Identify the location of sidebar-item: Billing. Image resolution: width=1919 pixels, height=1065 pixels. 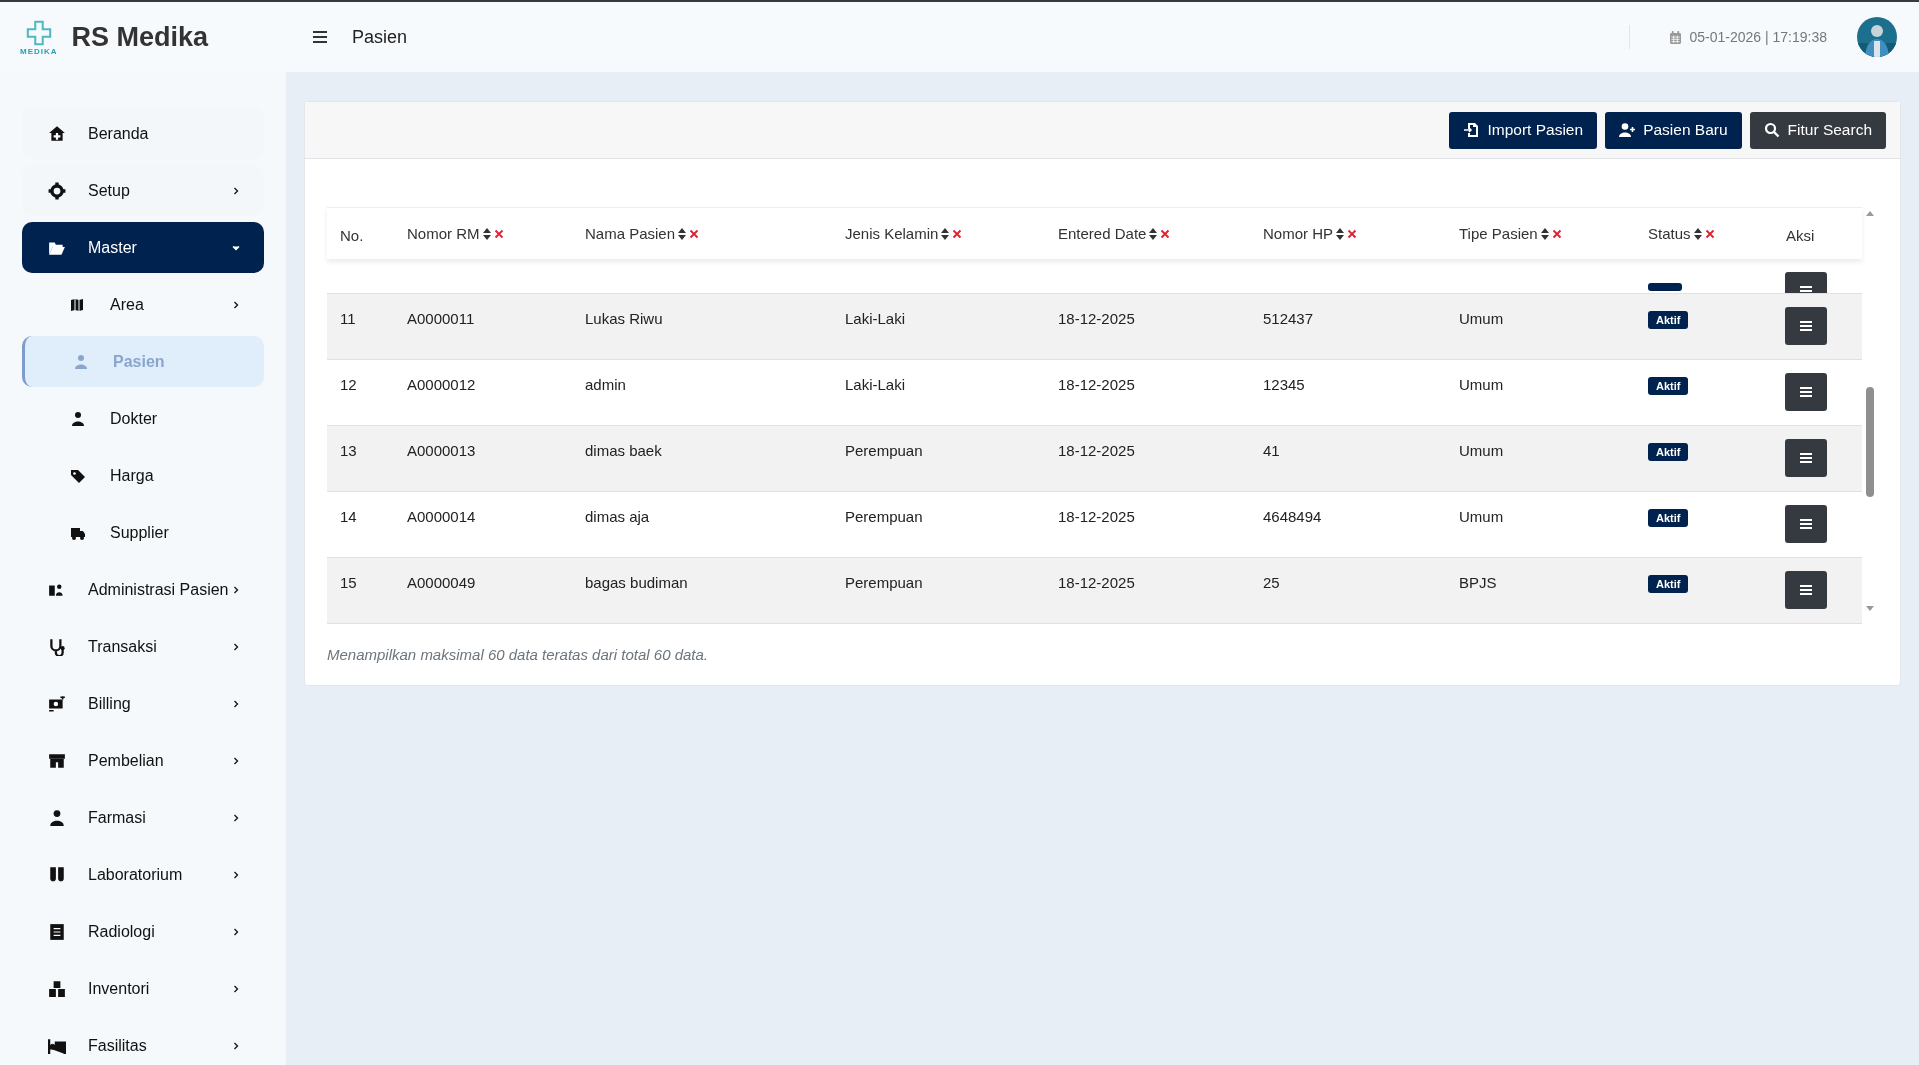
(143, 703).